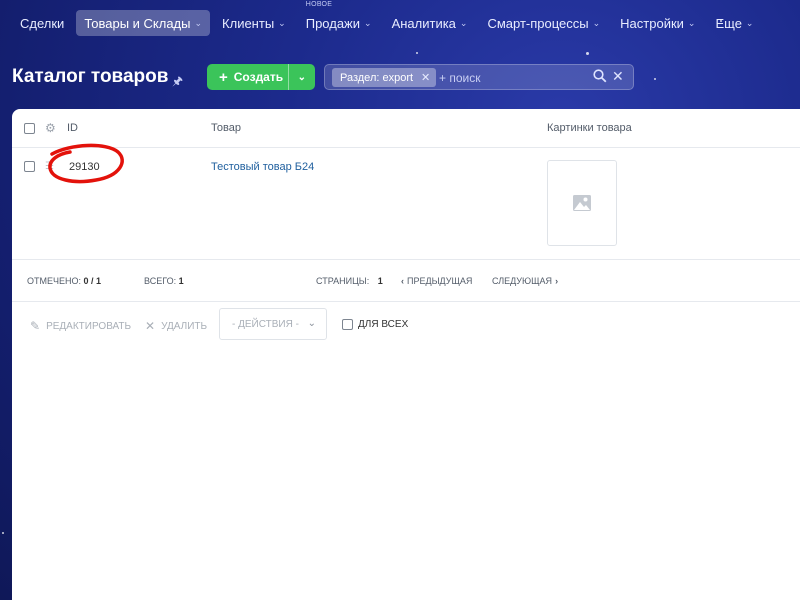  What do you see at coordinates (423, 23) in the screenshot?
I see `nav-item-label: Аналитика` at bounding box center [423, 23].